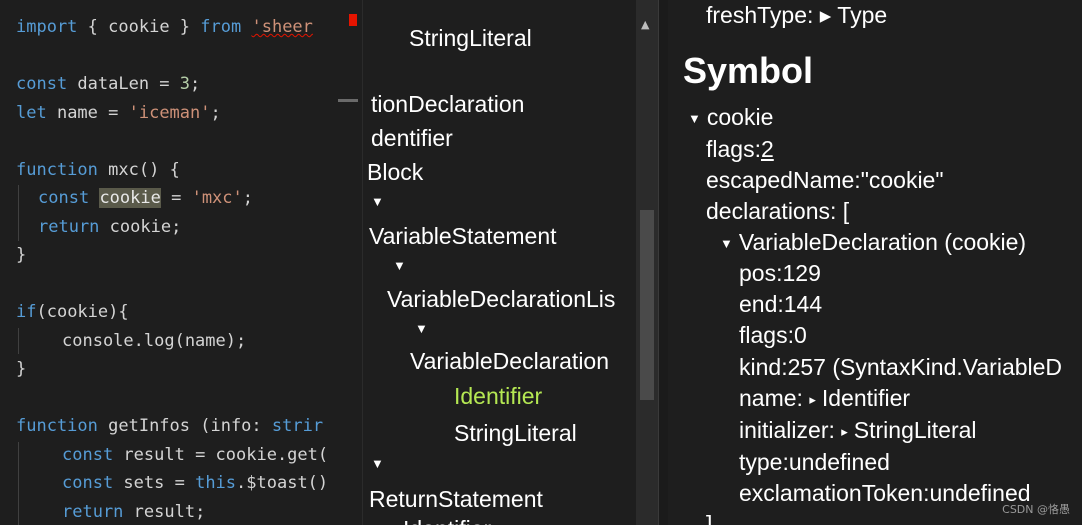 Image resolution: width=1082 pixels, height=525 pixels. I want to click on prop-value: "cookie", so click(902, 180).